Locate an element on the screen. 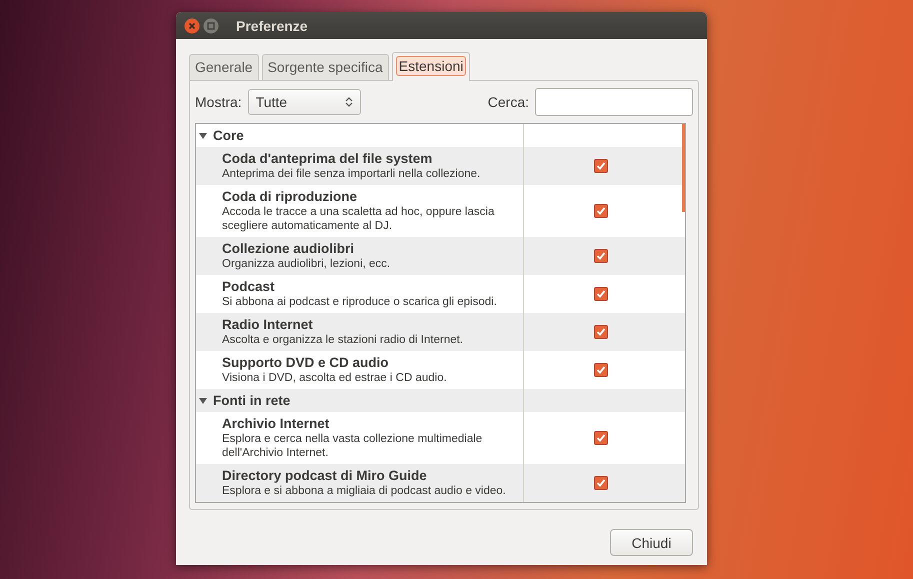  search-label: Cerca: is located at coordinates (508, 102).